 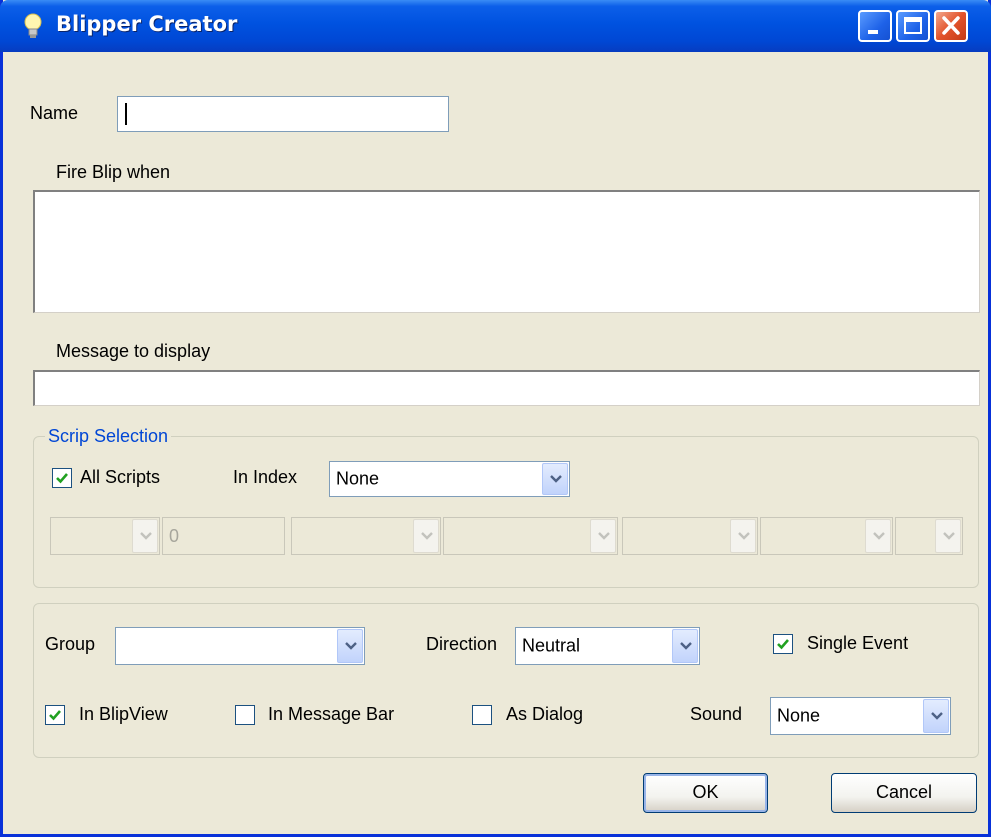 I want to click on minimize-button, so click(x=875, y=26).